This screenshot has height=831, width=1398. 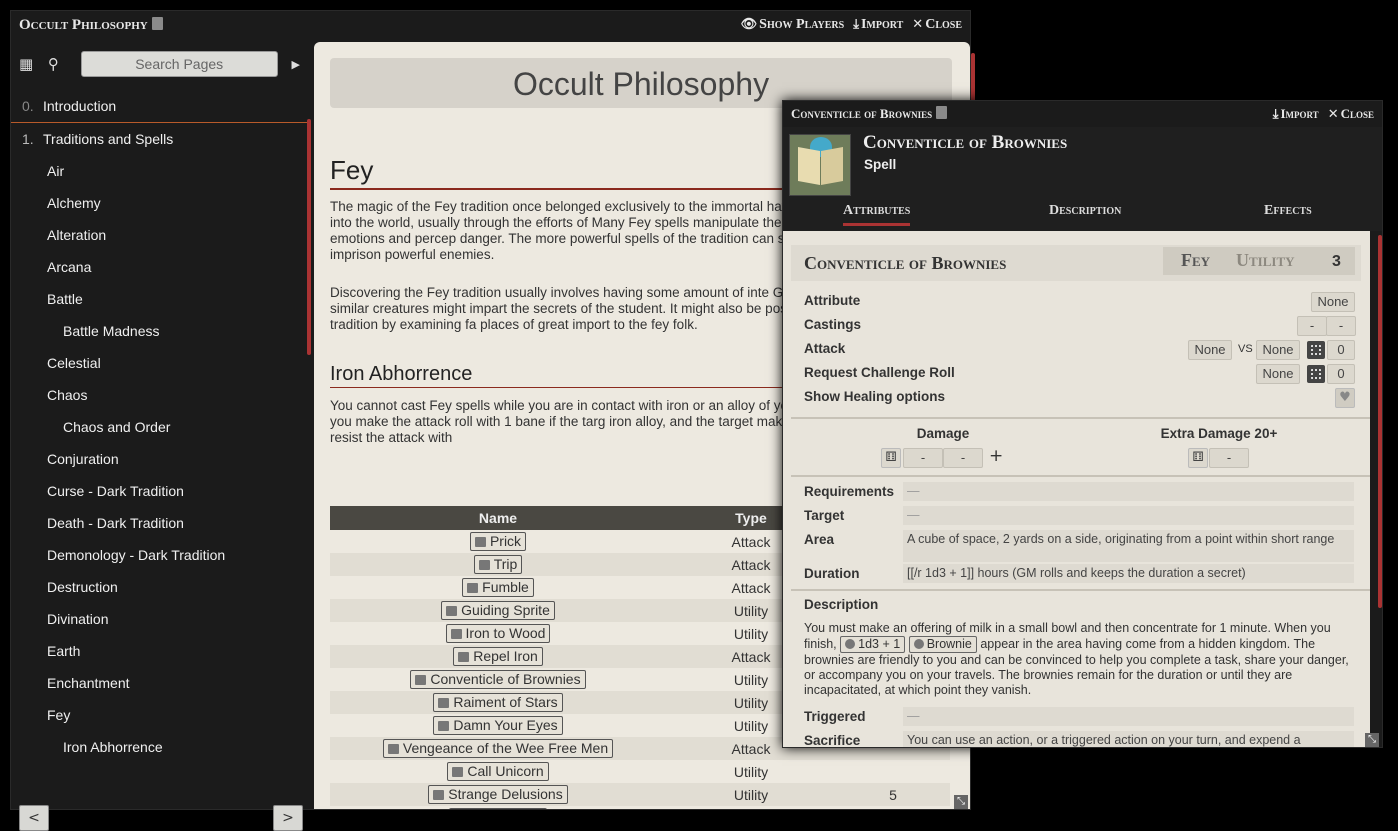 I want to click on spell-link: Damn Your Eyes, so click(x=498, y=725).